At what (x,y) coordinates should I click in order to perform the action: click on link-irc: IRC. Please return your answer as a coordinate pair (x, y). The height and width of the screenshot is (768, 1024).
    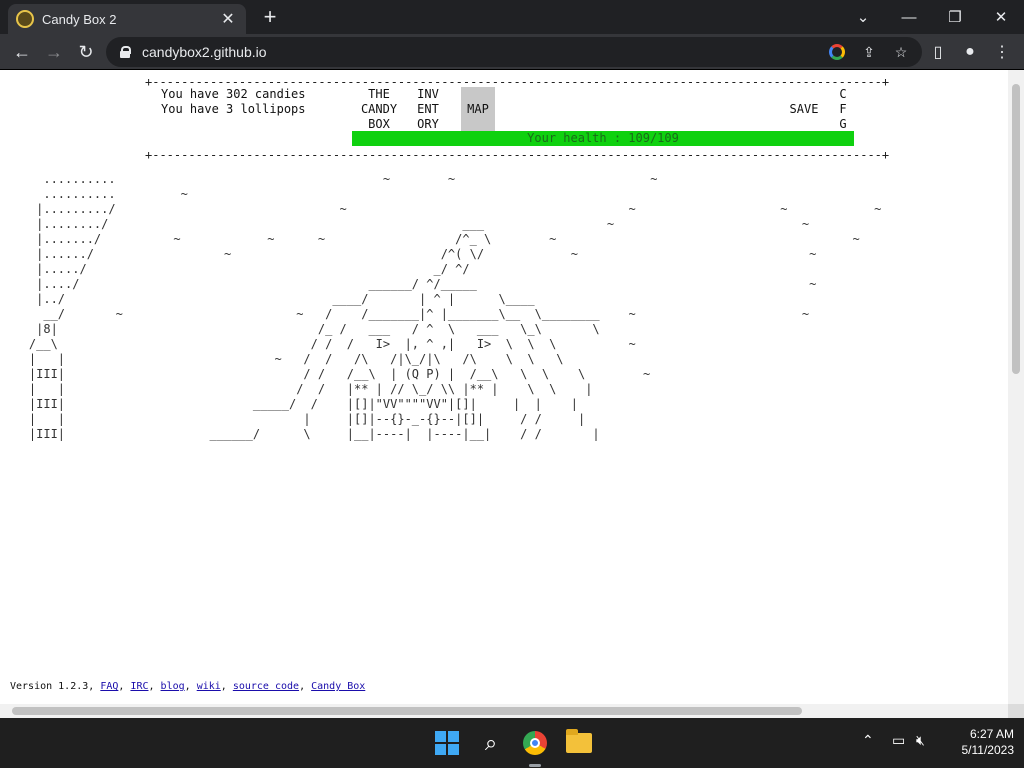
    Looking at the image, I should click on (139, 686).